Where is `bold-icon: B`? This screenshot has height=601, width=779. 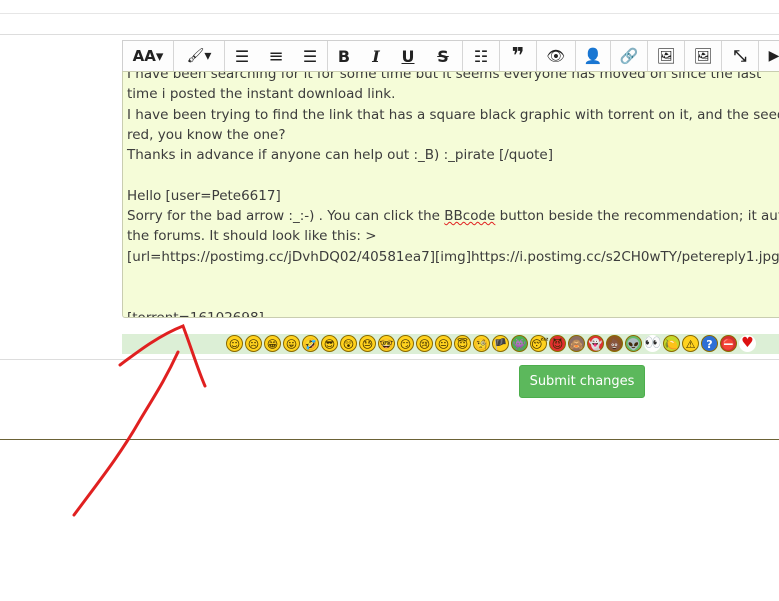
bold-icon: B is located at coordinates (344, 56).